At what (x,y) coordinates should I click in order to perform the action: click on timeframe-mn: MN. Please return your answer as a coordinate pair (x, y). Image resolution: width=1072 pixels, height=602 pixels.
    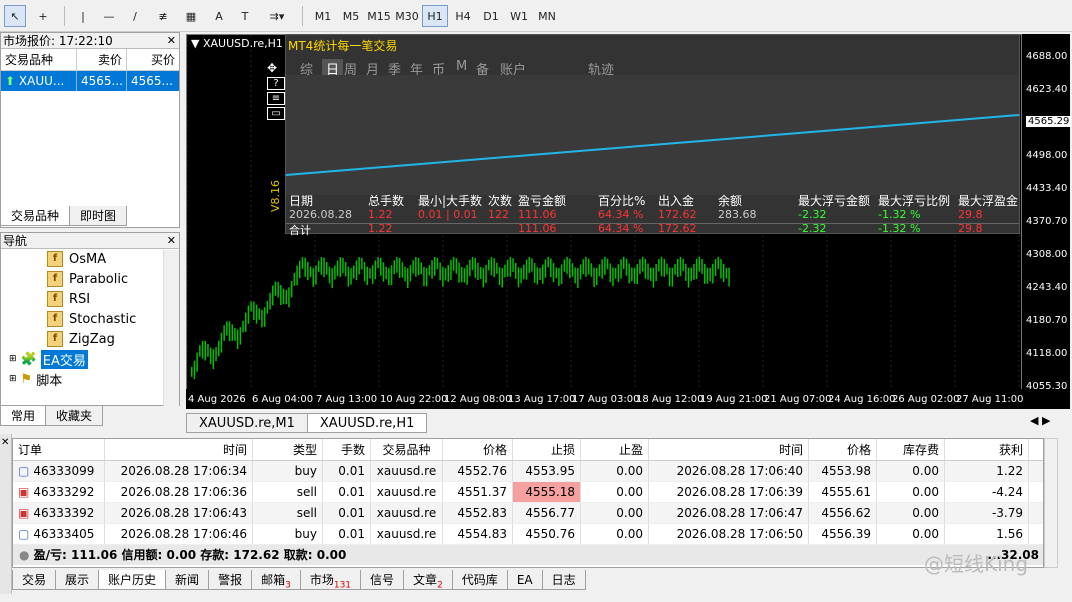
    Looking at the image, I should click on (547, 16).